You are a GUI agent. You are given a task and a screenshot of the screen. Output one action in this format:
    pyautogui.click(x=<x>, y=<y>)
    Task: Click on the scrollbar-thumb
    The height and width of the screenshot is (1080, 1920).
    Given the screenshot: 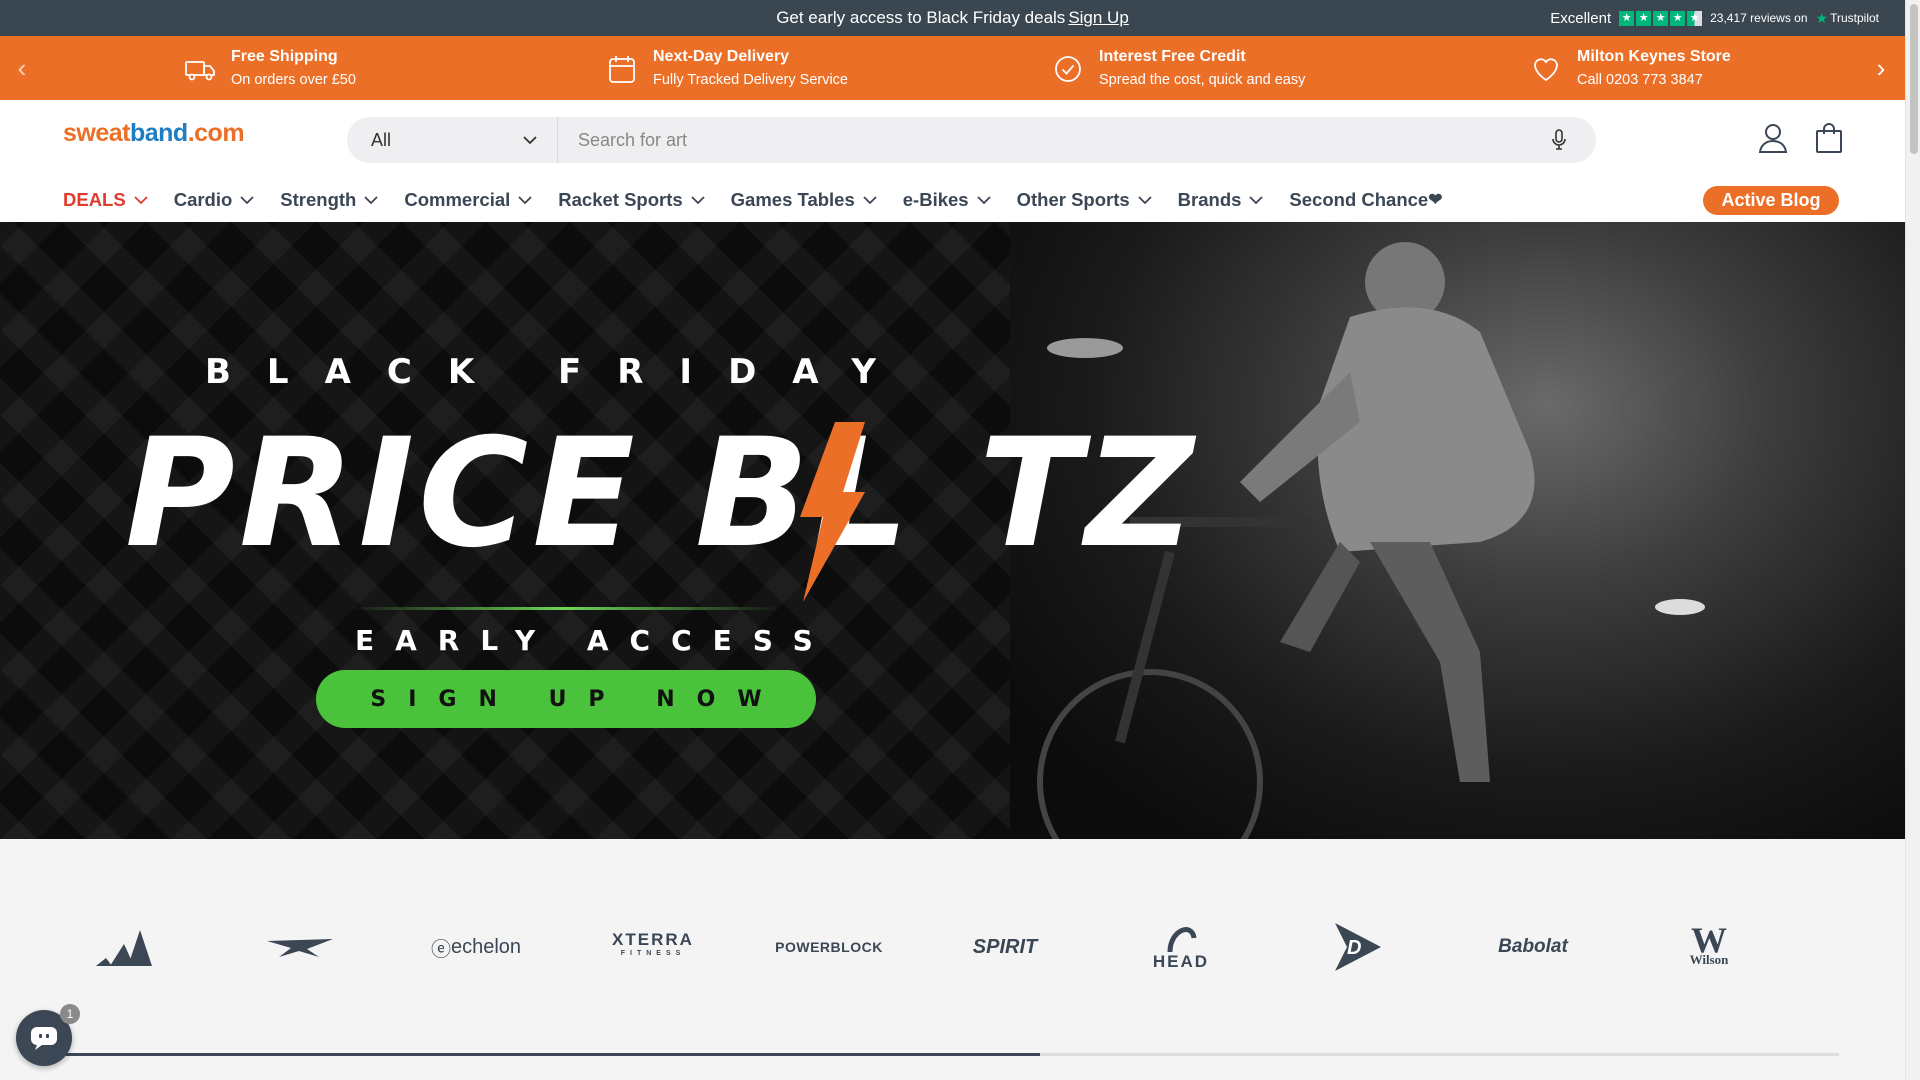 What is the action you would take?
    pyautogui.click(x=1914, y=79)
    